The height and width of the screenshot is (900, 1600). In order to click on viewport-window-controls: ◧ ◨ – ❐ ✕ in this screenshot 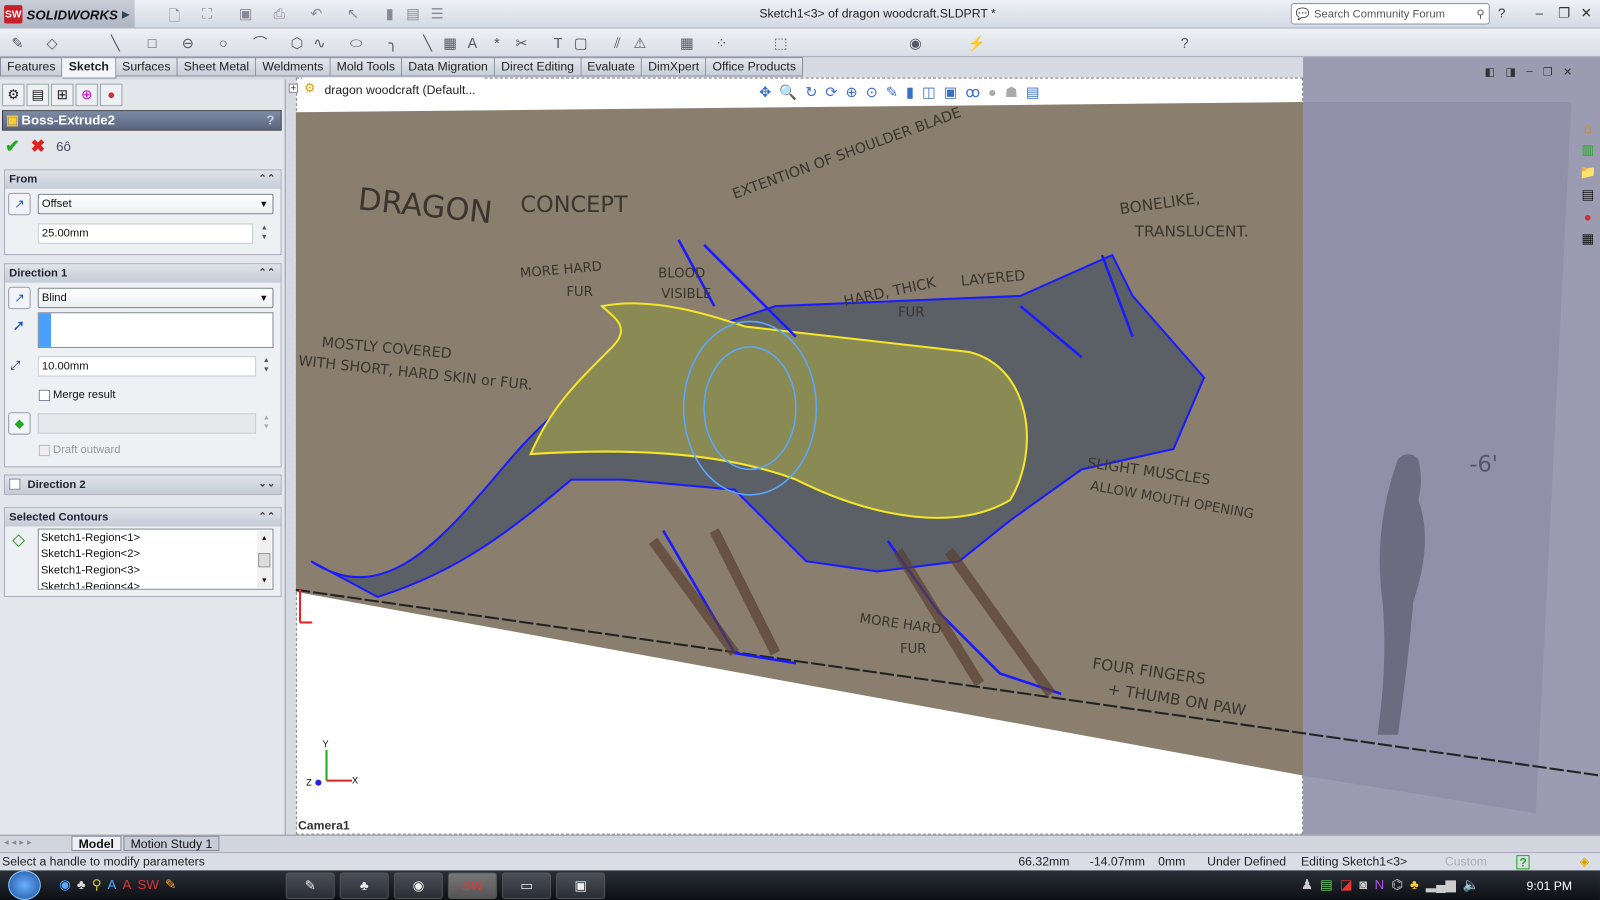, I will do `click(1529, 71)`.